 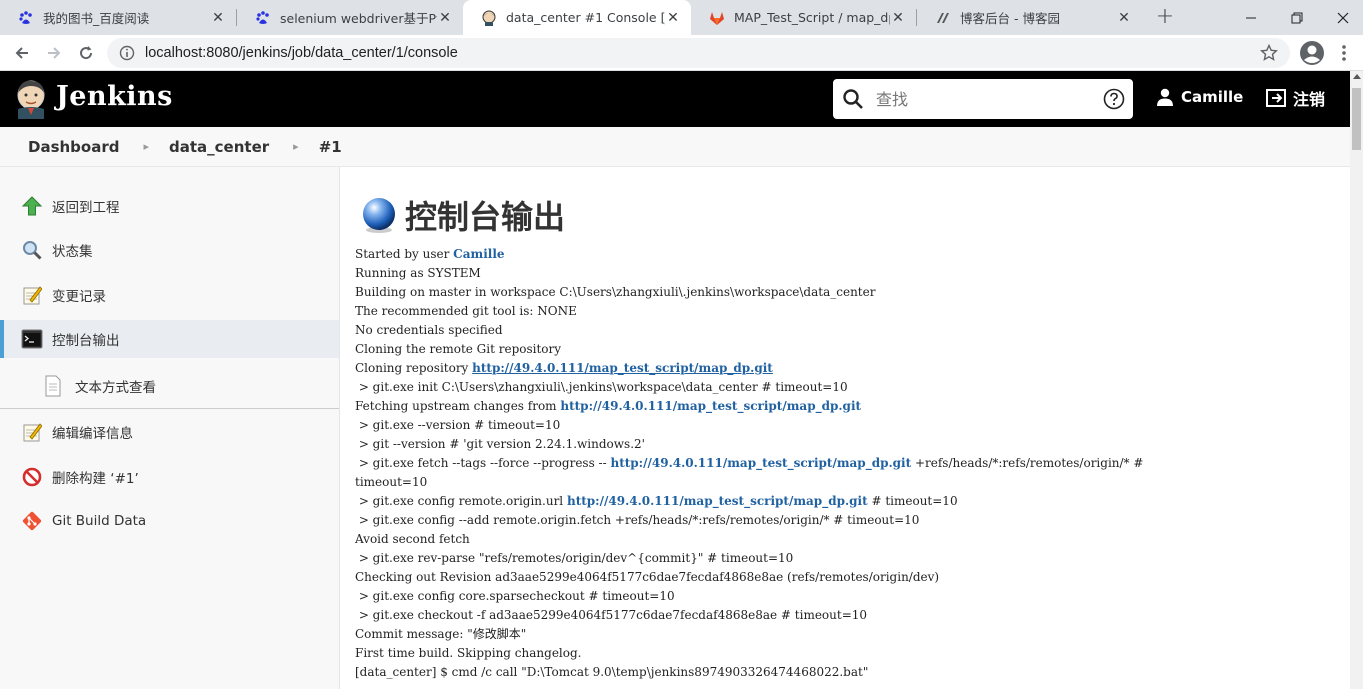 What do you see at coordinates (485, 217) in the screenshot?
I see `page-title-text: 控制台输出` at bounding box center [485, 217].